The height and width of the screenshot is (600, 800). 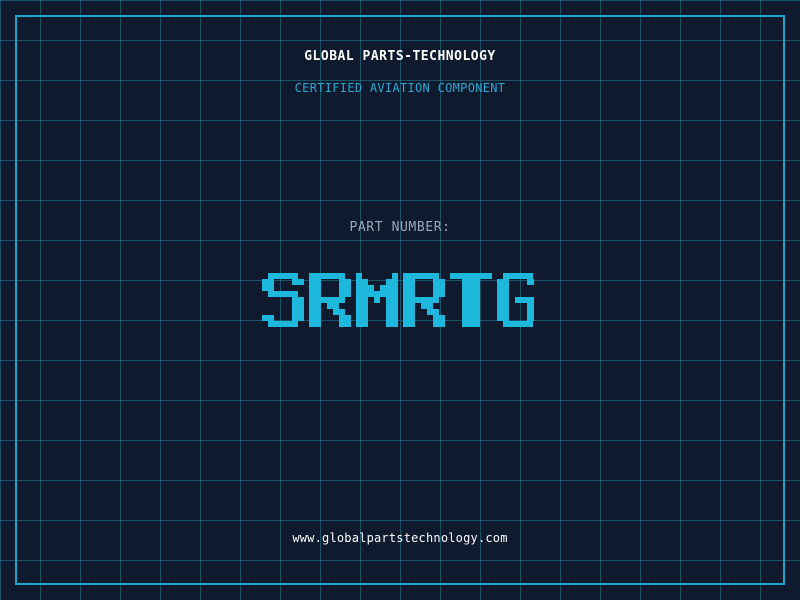 I want to click on part-number-display, so click(x=398, y=300).